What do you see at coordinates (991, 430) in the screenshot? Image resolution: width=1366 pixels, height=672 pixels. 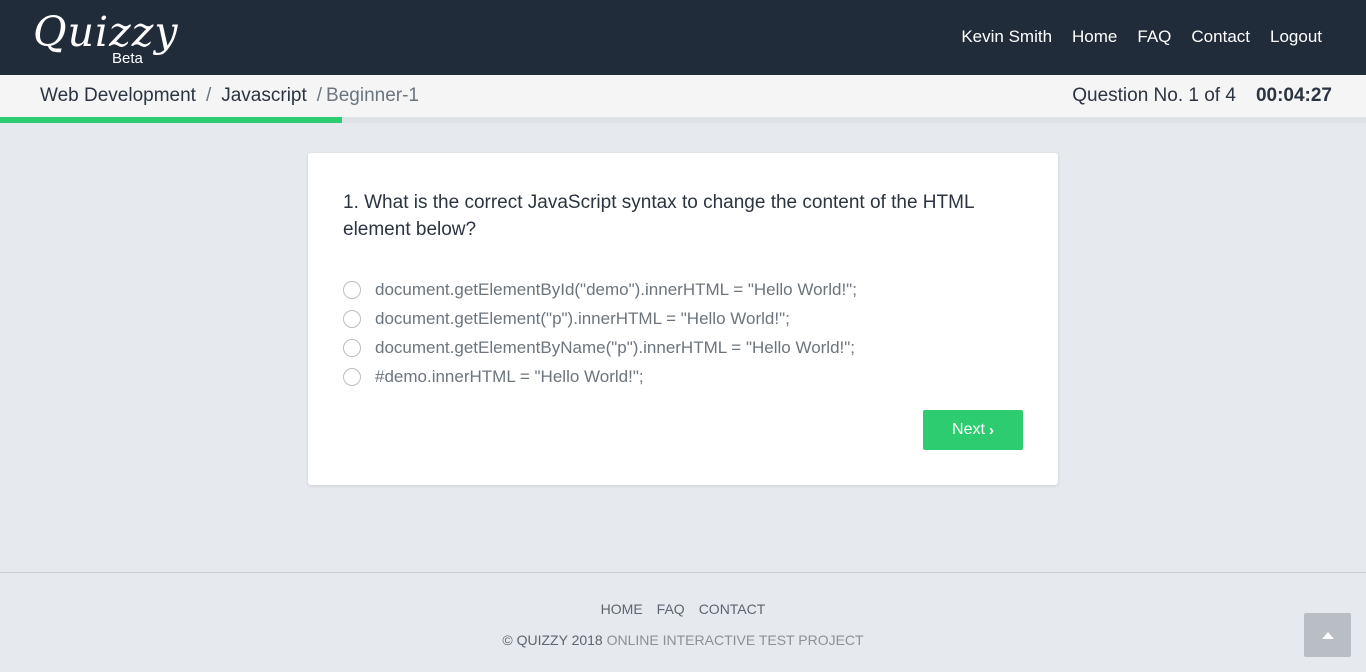 I see `chevron-right-icon: ›` at bounding box center [991, 430].